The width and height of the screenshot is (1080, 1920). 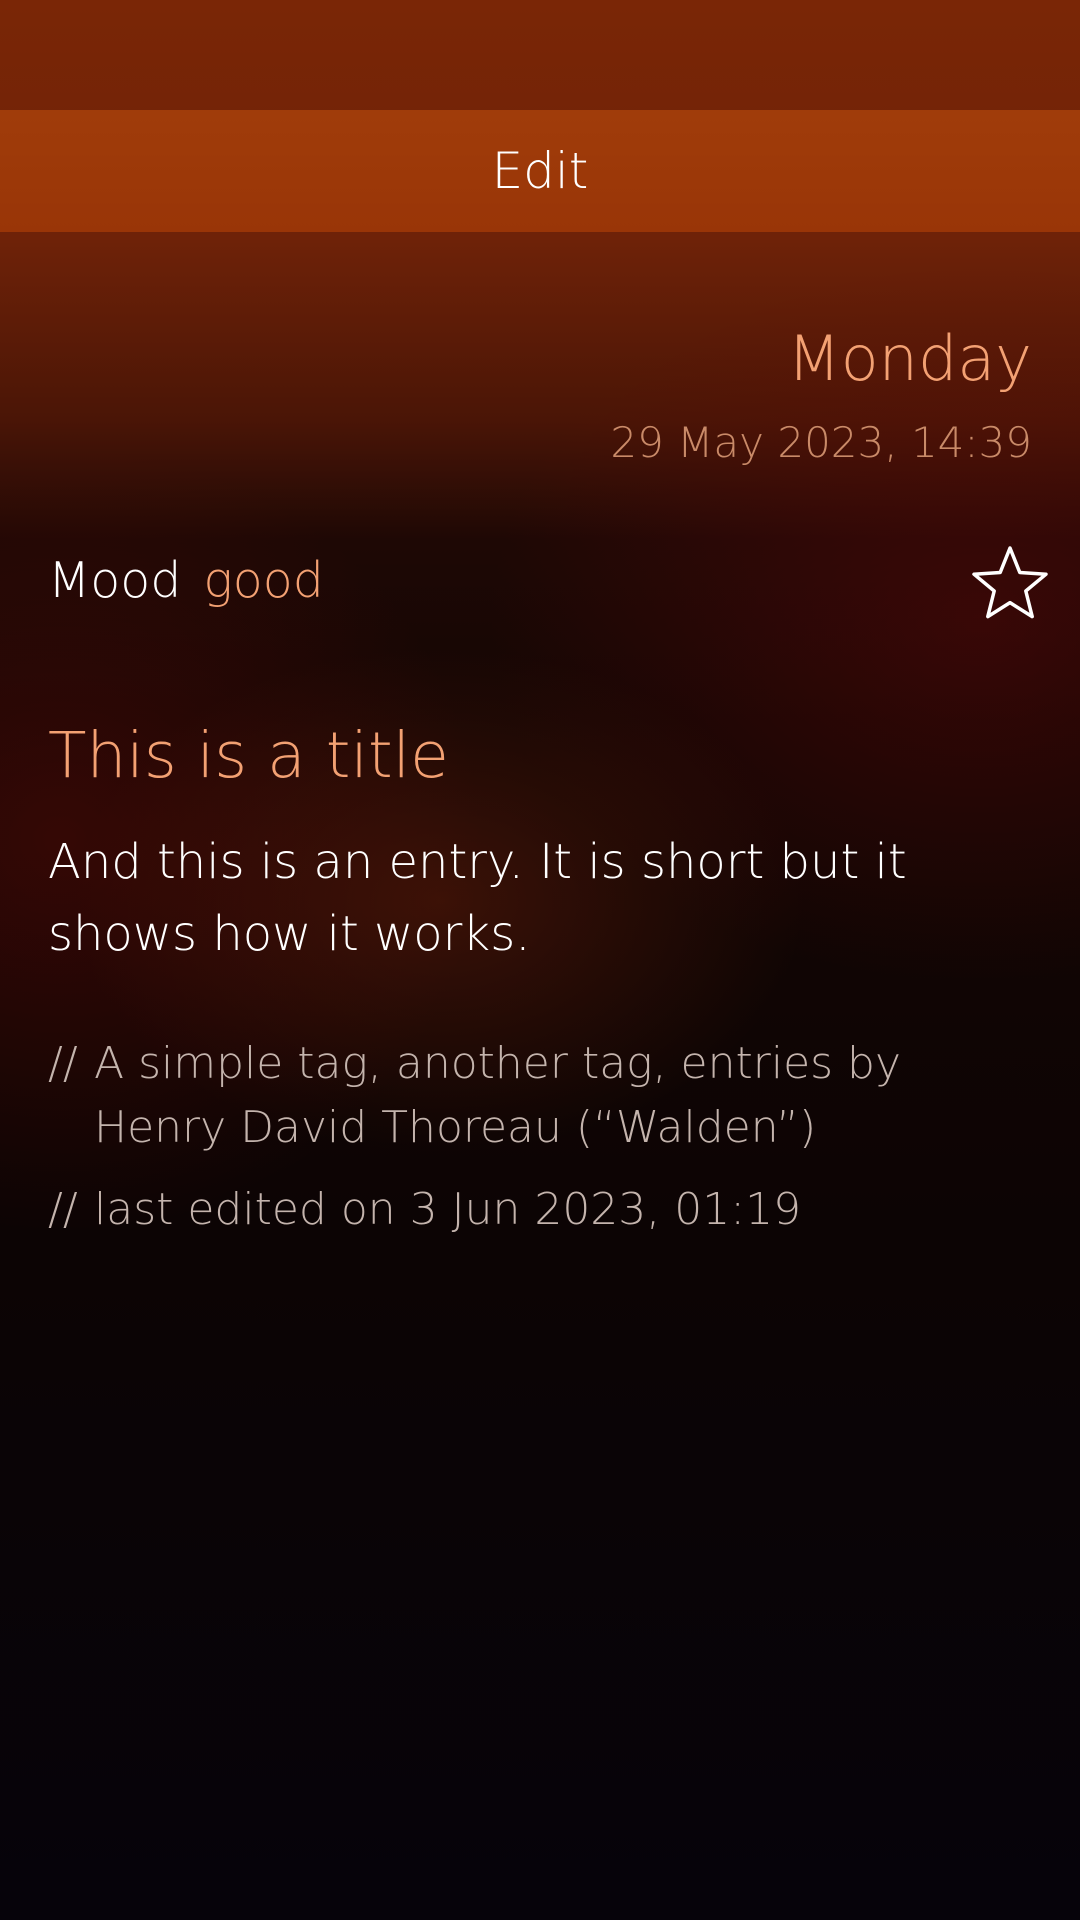 I want to click on last-edited-prefix: //, so click(x=63, y=1209).